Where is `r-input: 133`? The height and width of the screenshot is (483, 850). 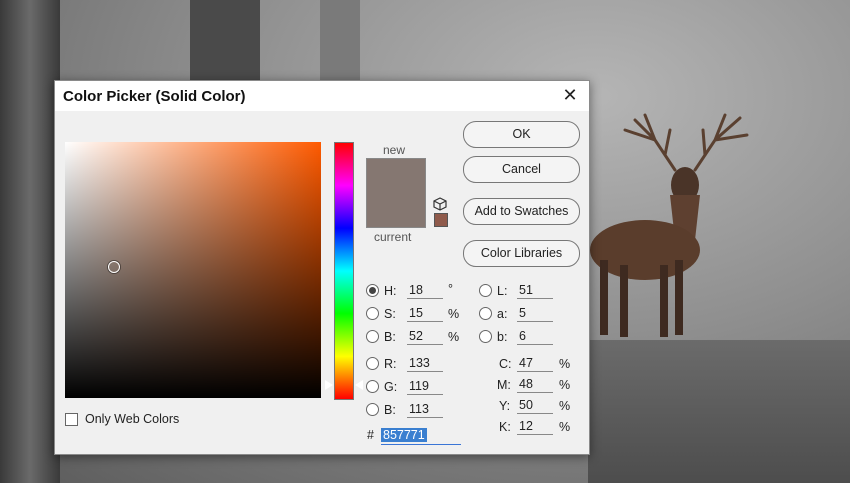
r-input: 133 is located at coordinates (425, 363).